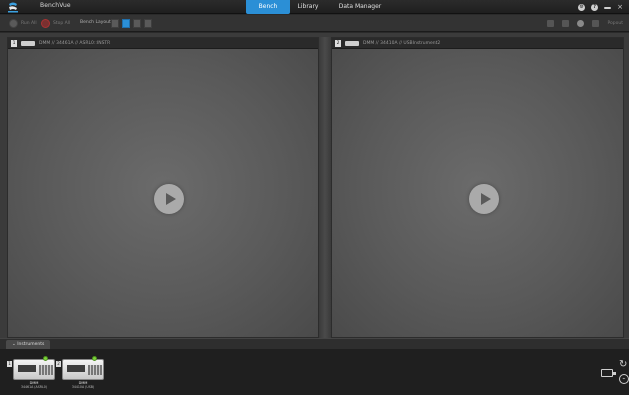  Describe the element at coordinates (615, 23) in the screenshot. I see `popout-label: Popout` at that location.